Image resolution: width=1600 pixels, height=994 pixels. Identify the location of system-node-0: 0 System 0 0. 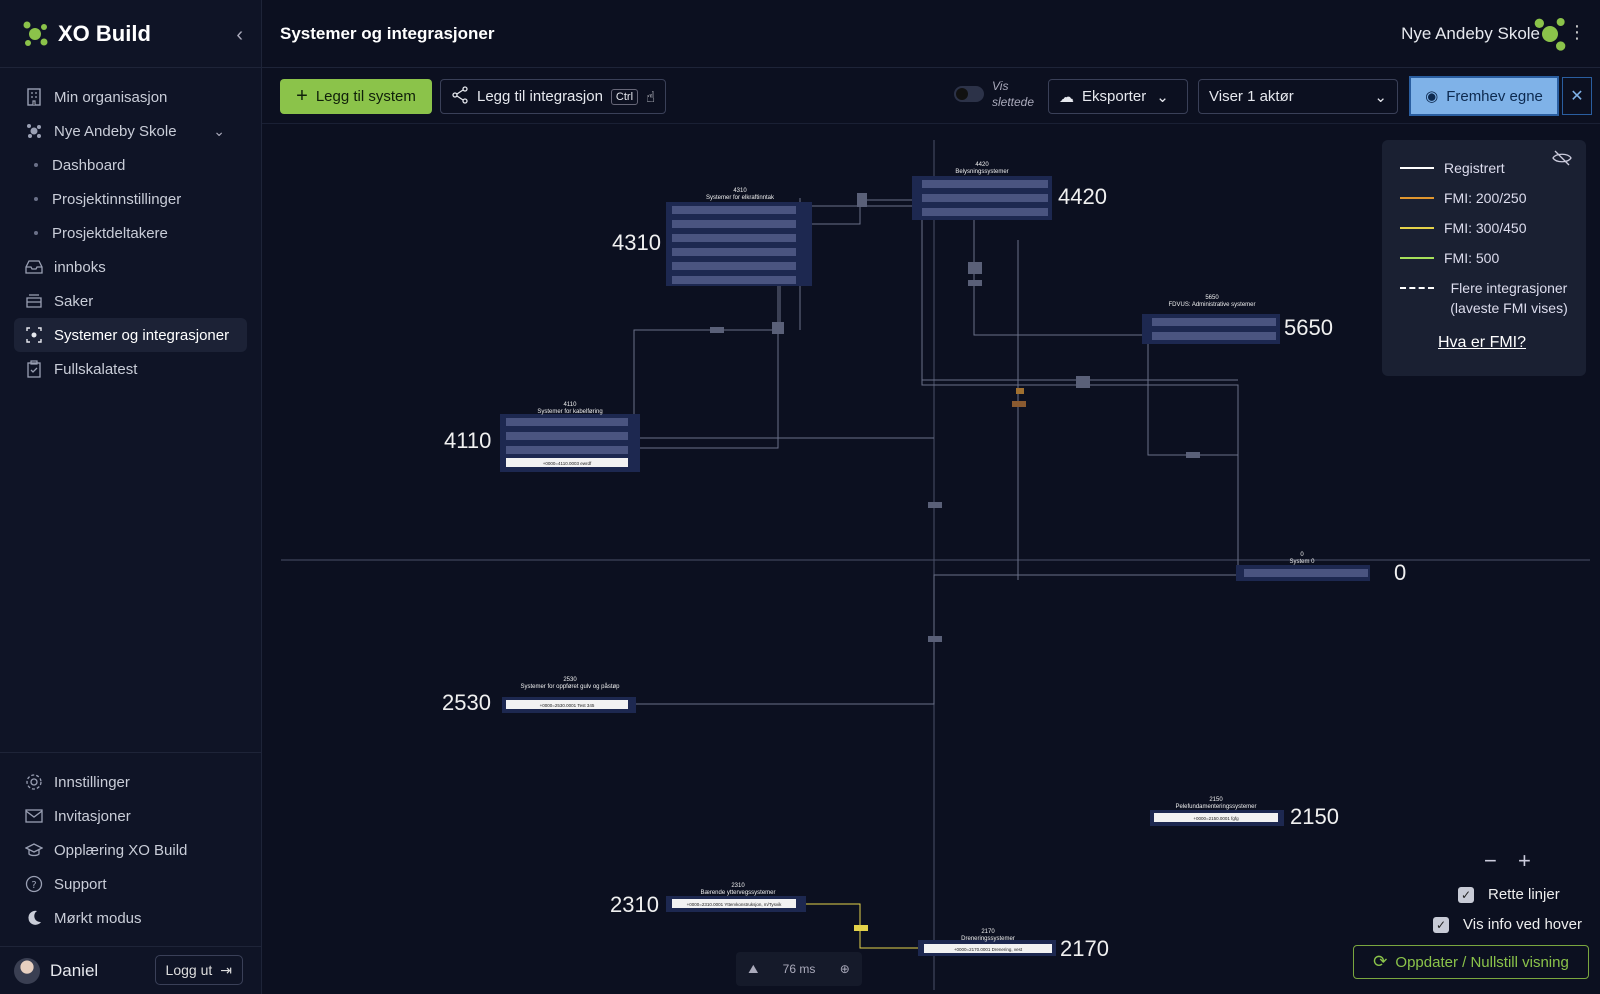
(1321, 568).